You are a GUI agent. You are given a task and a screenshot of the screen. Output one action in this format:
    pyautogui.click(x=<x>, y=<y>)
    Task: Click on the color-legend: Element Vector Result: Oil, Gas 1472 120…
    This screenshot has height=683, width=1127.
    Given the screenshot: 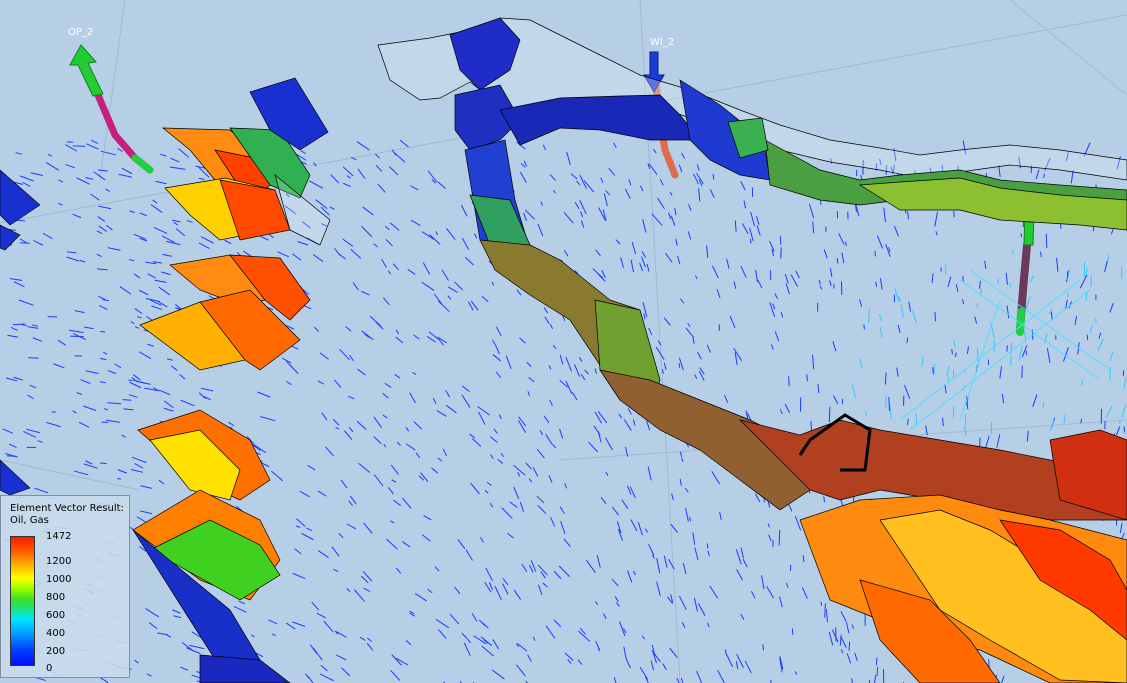 What is the action you would take?
    pyautogui.click(x=65, y=586)
    